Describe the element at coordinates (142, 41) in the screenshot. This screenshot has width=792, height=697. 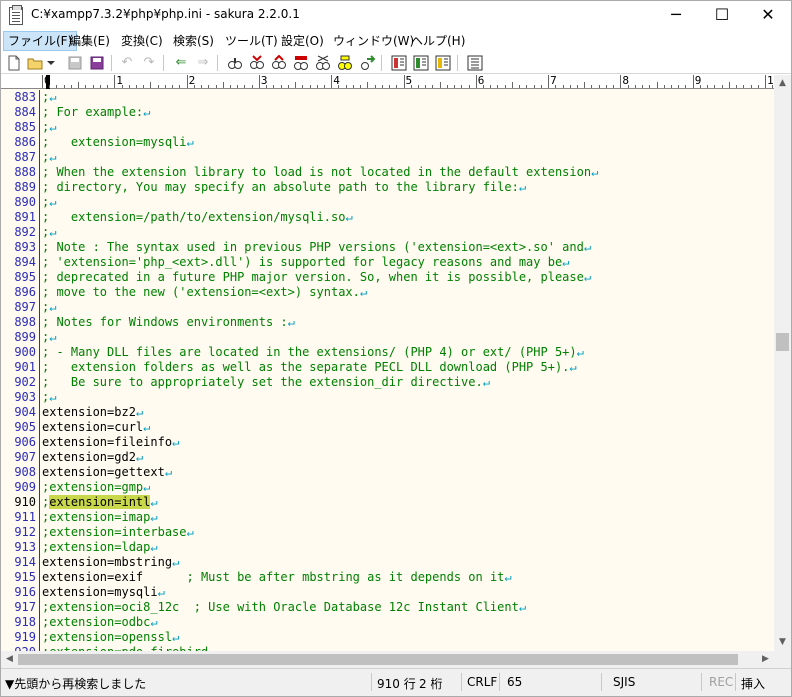
I see `menu-convert: 変換(C)` at that location.